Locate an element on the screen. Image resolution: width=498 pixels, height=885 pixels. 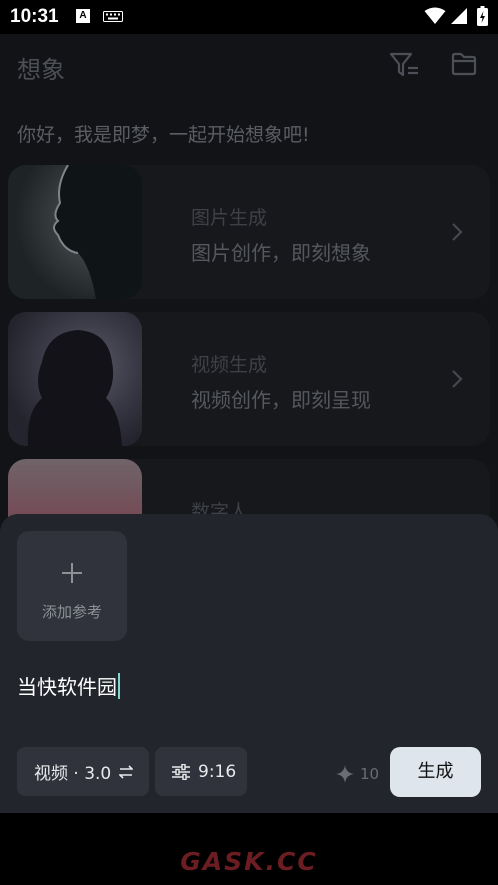
bottom-bar: GASK.CC is located at coordinates (249, 849).